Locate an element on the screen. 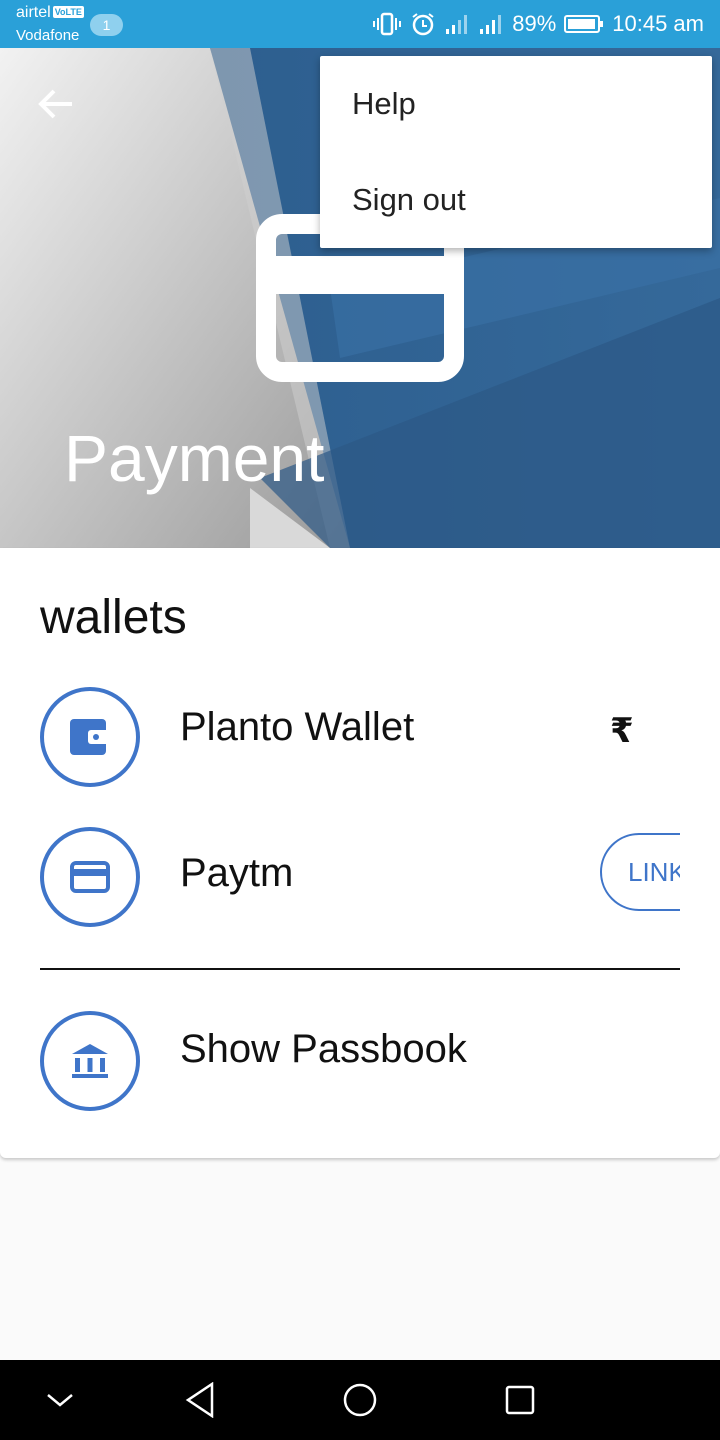 This screenshot has height=1440, width=720. arrow-back-icon is located at coordinates (55, 104).